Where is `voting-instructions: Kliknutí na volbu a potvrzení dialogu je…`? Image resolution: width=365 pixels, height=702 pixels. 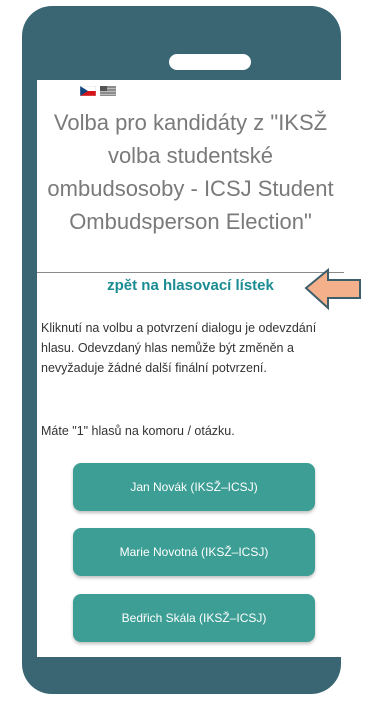
voting-instructions: Kliknutí na volbu a potvrzení dialogu je… is located at coordinates (179, 348).